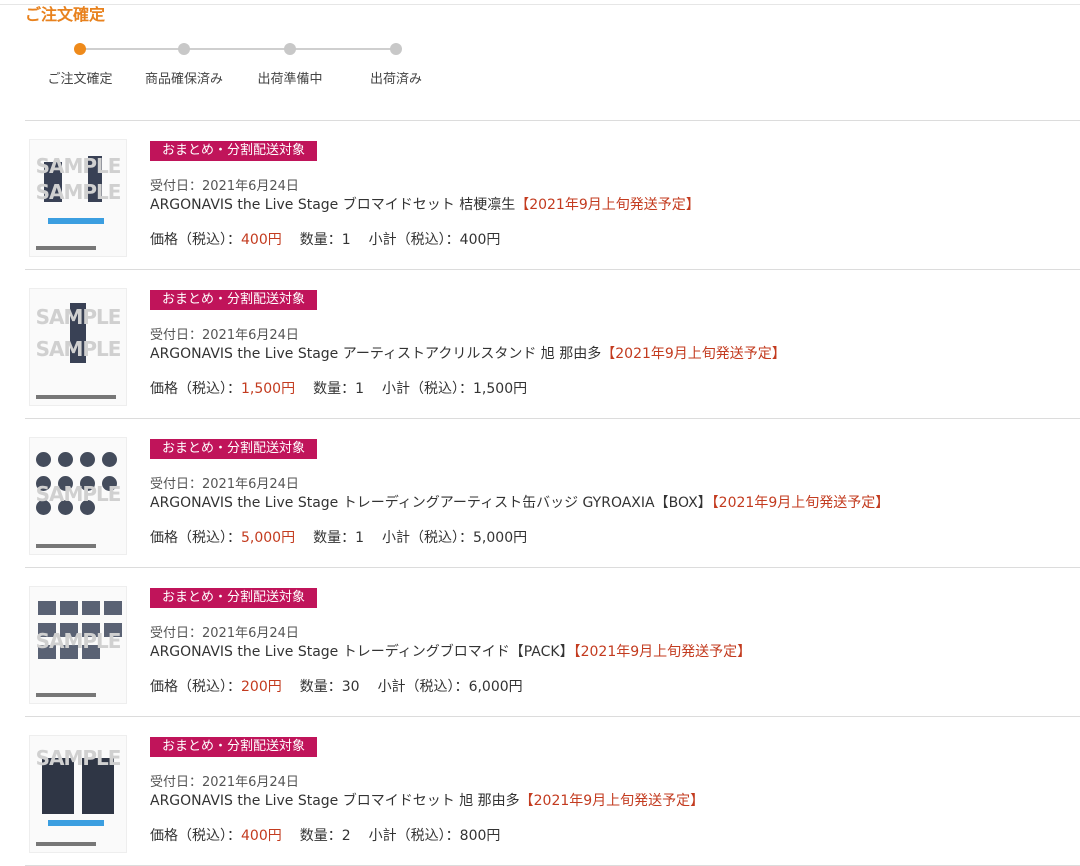  I want to click on subtotal-value: 5,000円, so click(500, 538).